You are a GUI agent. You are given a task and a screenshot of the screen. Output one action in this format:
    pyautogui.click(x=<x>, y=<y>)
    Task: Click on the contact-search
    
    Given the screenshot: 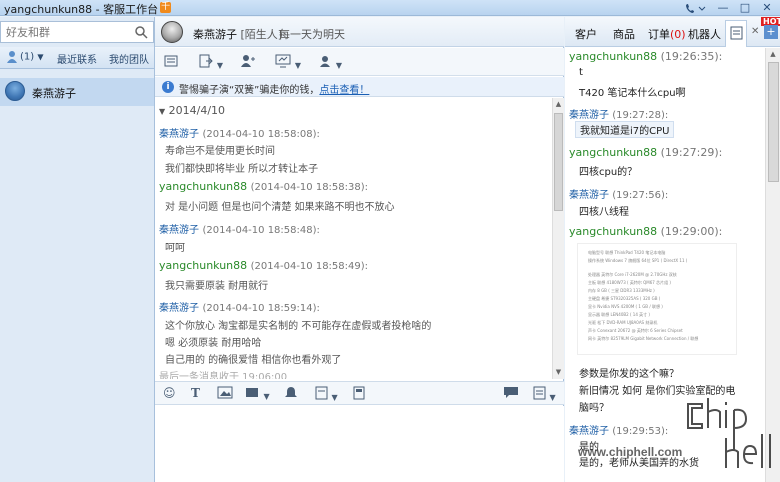 What is the action you would take?
    pyautogui.click(x=77, y=32)
    